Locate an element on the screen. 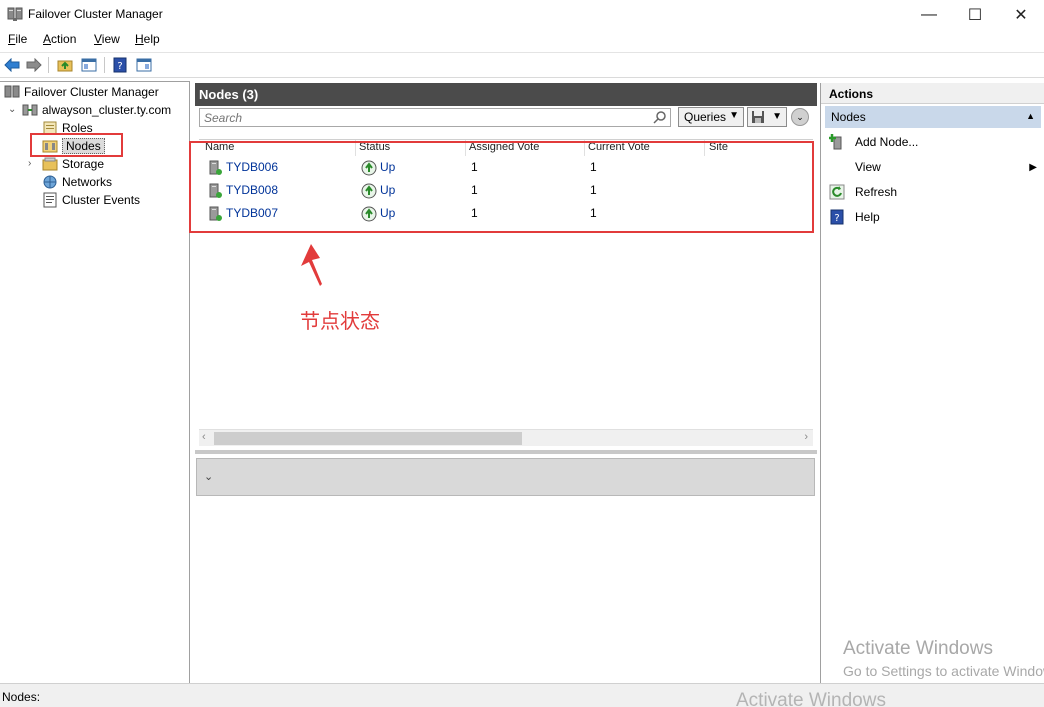 The height and width of the screenshot is (707, 1044). activation-watermark-subtitle: Go to Settings to activate Windows. is located at coordinates (943, 671).